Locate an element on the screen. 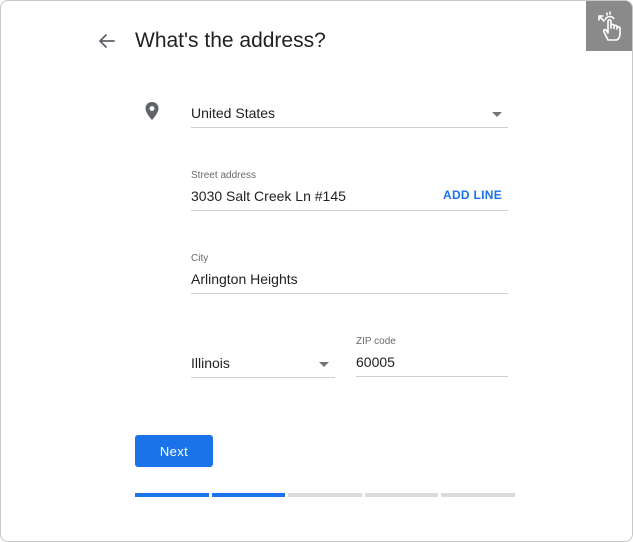 This screenshot has height=542, width=633. step-progress is located at coordinates (325, 495).